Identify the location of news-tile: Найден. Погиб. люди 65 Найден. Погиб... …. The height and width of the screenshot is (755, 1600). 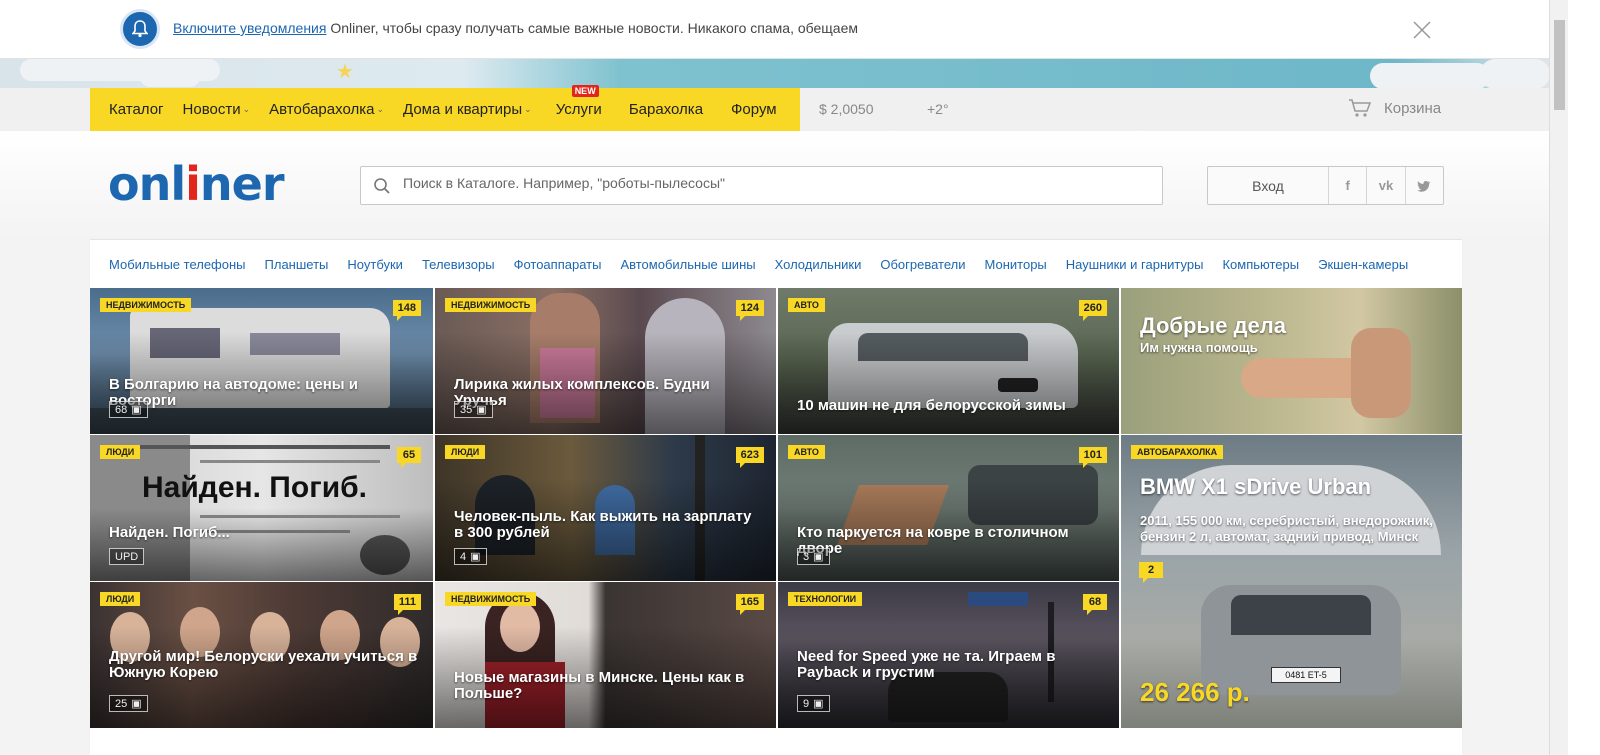
(261, 508).